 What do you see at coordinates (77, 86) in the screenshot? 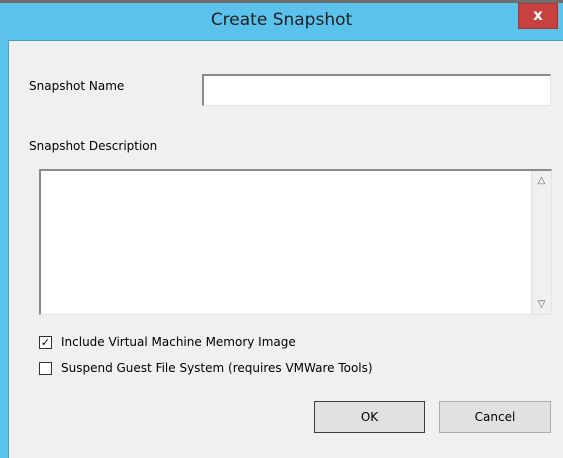
I see `snapshot-name-label: Snapshot Name` at bounding box center [77, 86].